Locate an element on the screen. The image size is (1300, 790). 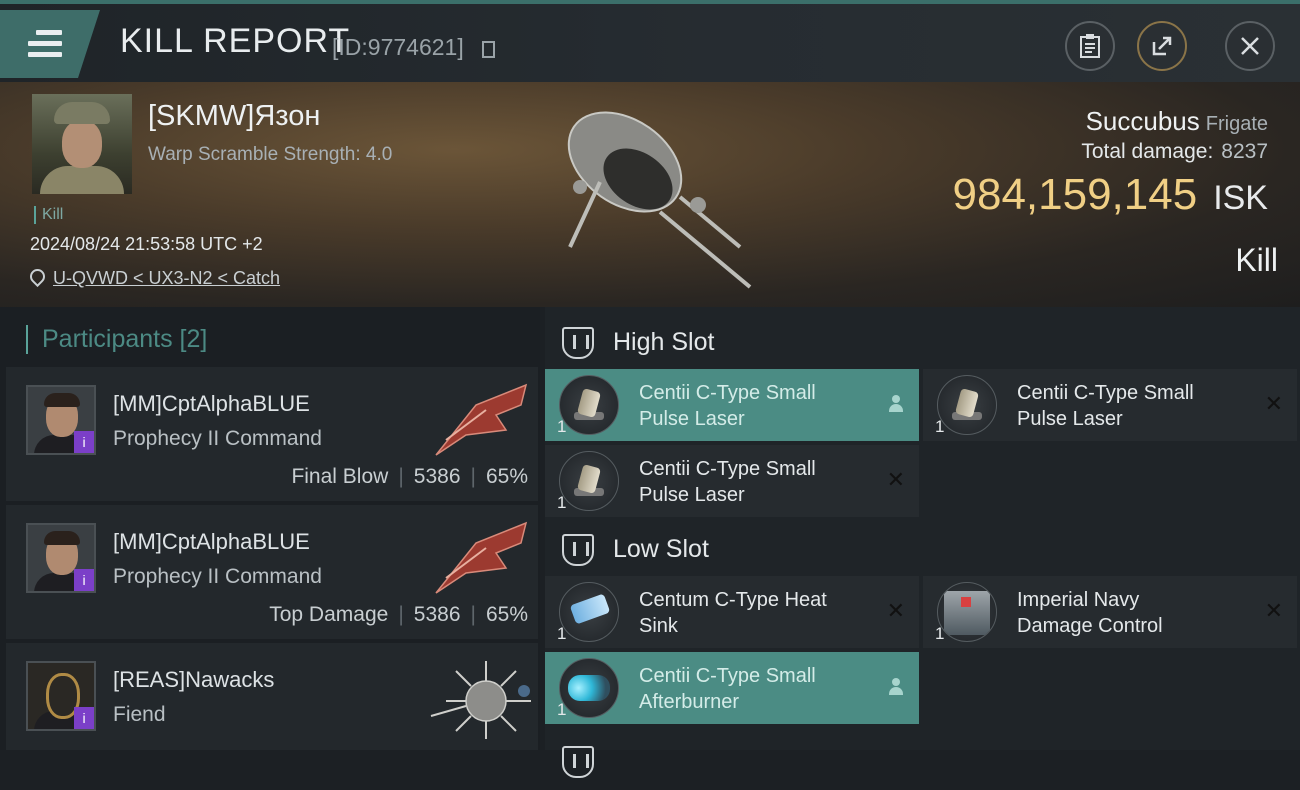
module-name: Centii C-Type Small Afterburner is located at coordinates (727, 689).